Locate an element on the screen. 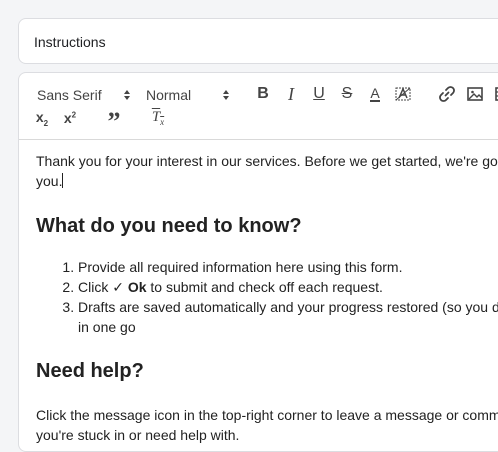 The width and height of the screenshot is (498, 452). video-icon is located at coordinates (496, 94).